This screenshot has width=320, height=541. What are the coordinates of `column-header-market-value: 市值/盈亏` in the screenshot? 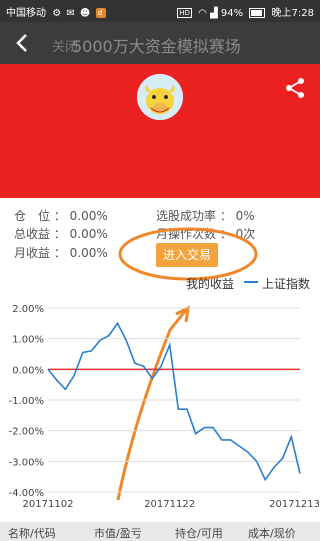 It's located at (118, 533).